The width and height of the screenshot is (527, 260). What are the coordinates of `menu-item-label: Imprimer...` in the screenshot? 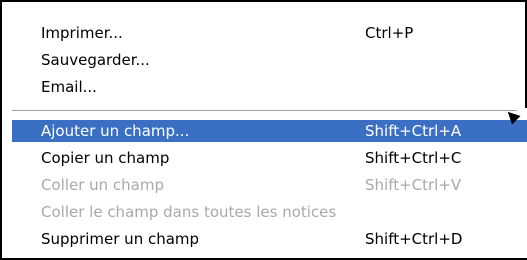 It's located at (82, 33).